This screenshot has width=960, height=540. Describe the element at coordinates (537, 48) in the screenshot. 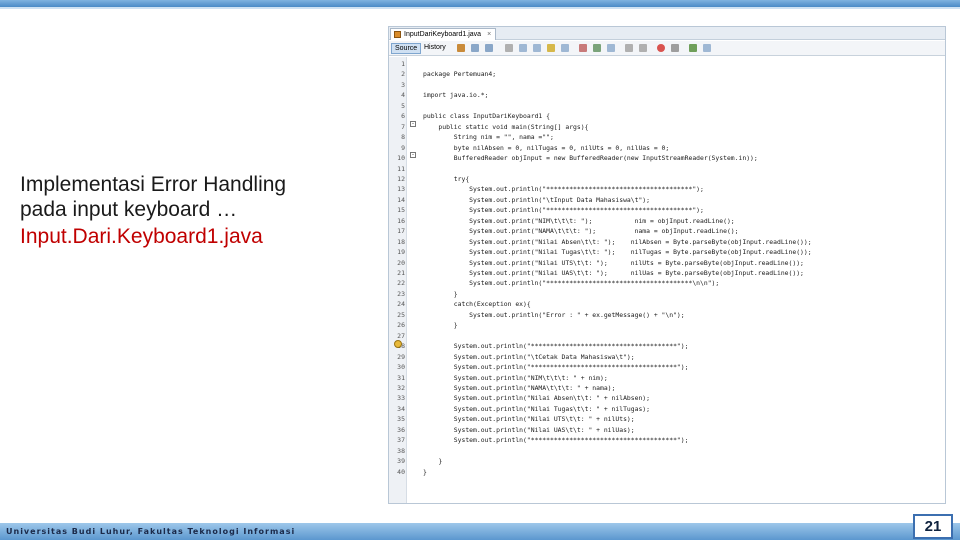

I see `find-next-icon` at that location.